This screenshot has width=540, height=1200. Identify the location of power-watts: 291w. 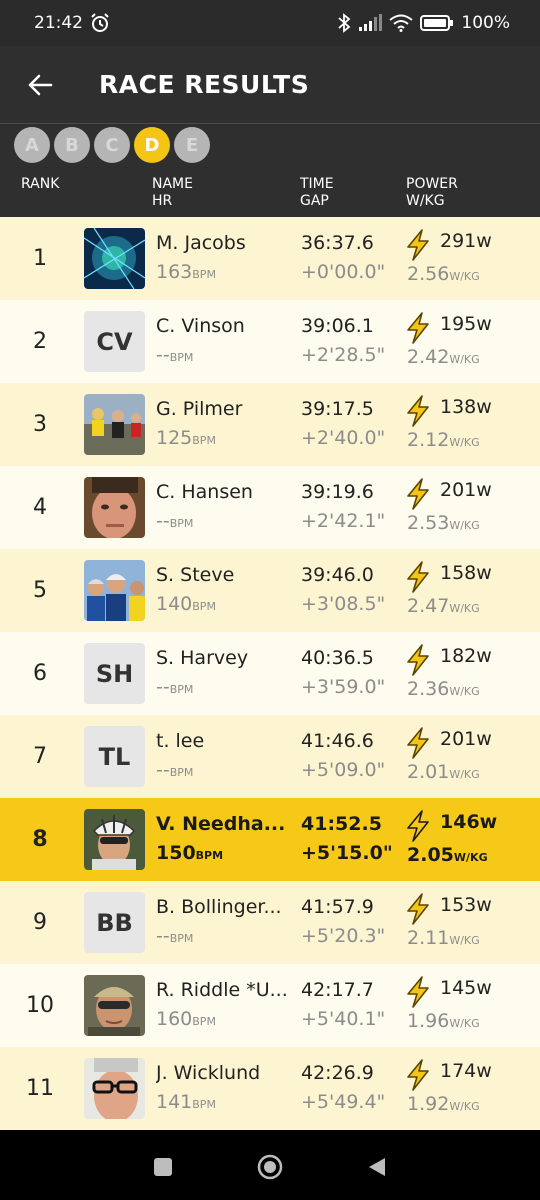
(466, 241).